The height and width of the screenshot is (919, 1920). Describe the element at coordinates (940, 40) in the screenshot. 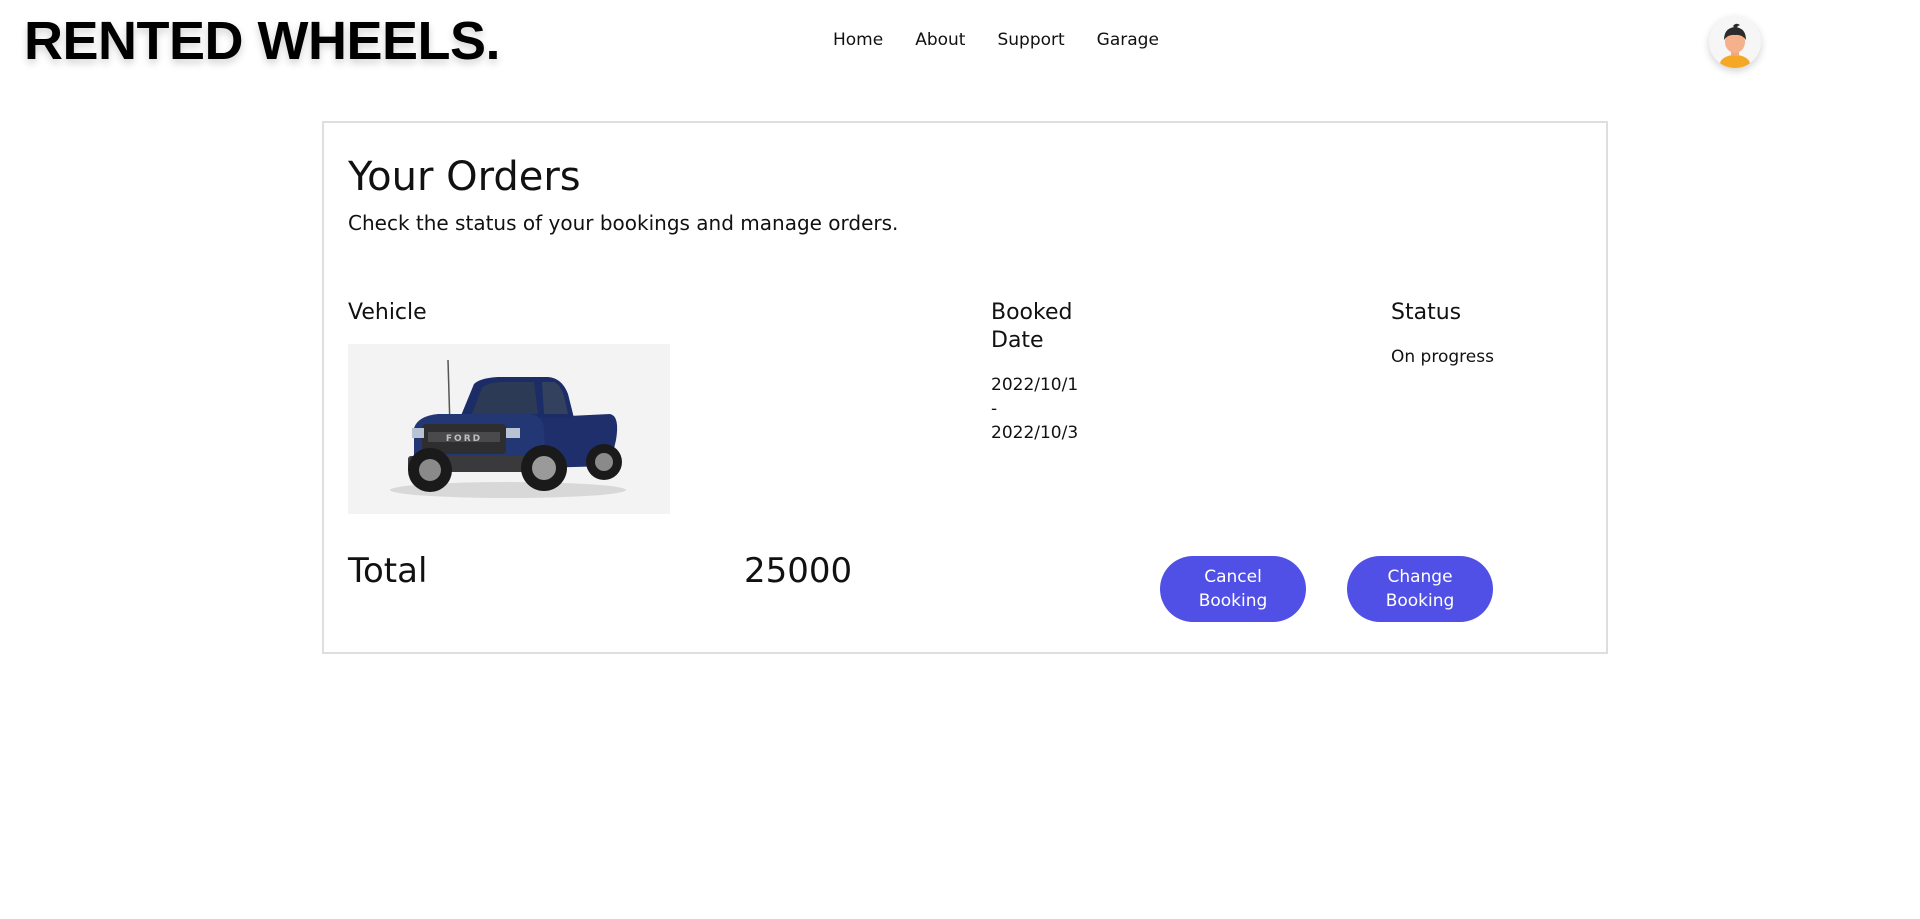

I see `nav-about-link: About` at that location.